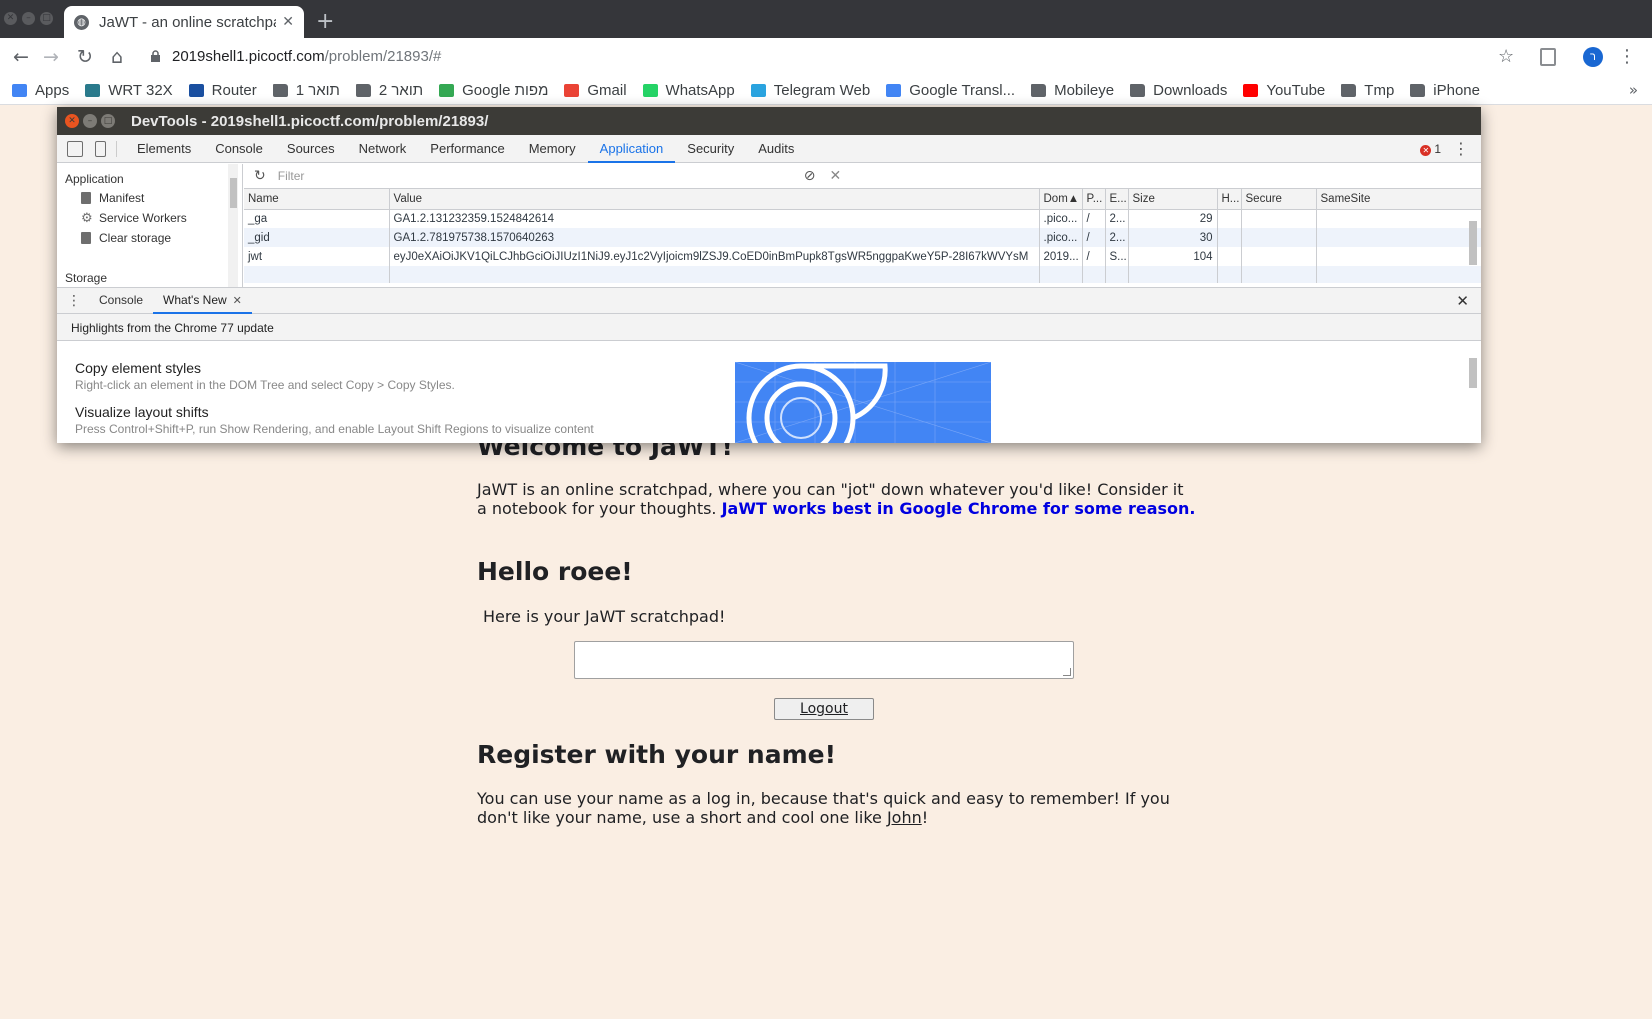 This screenshot has width=1652, height=1019. I want to click on register-heading: Register with your name!, so click(656, 754).